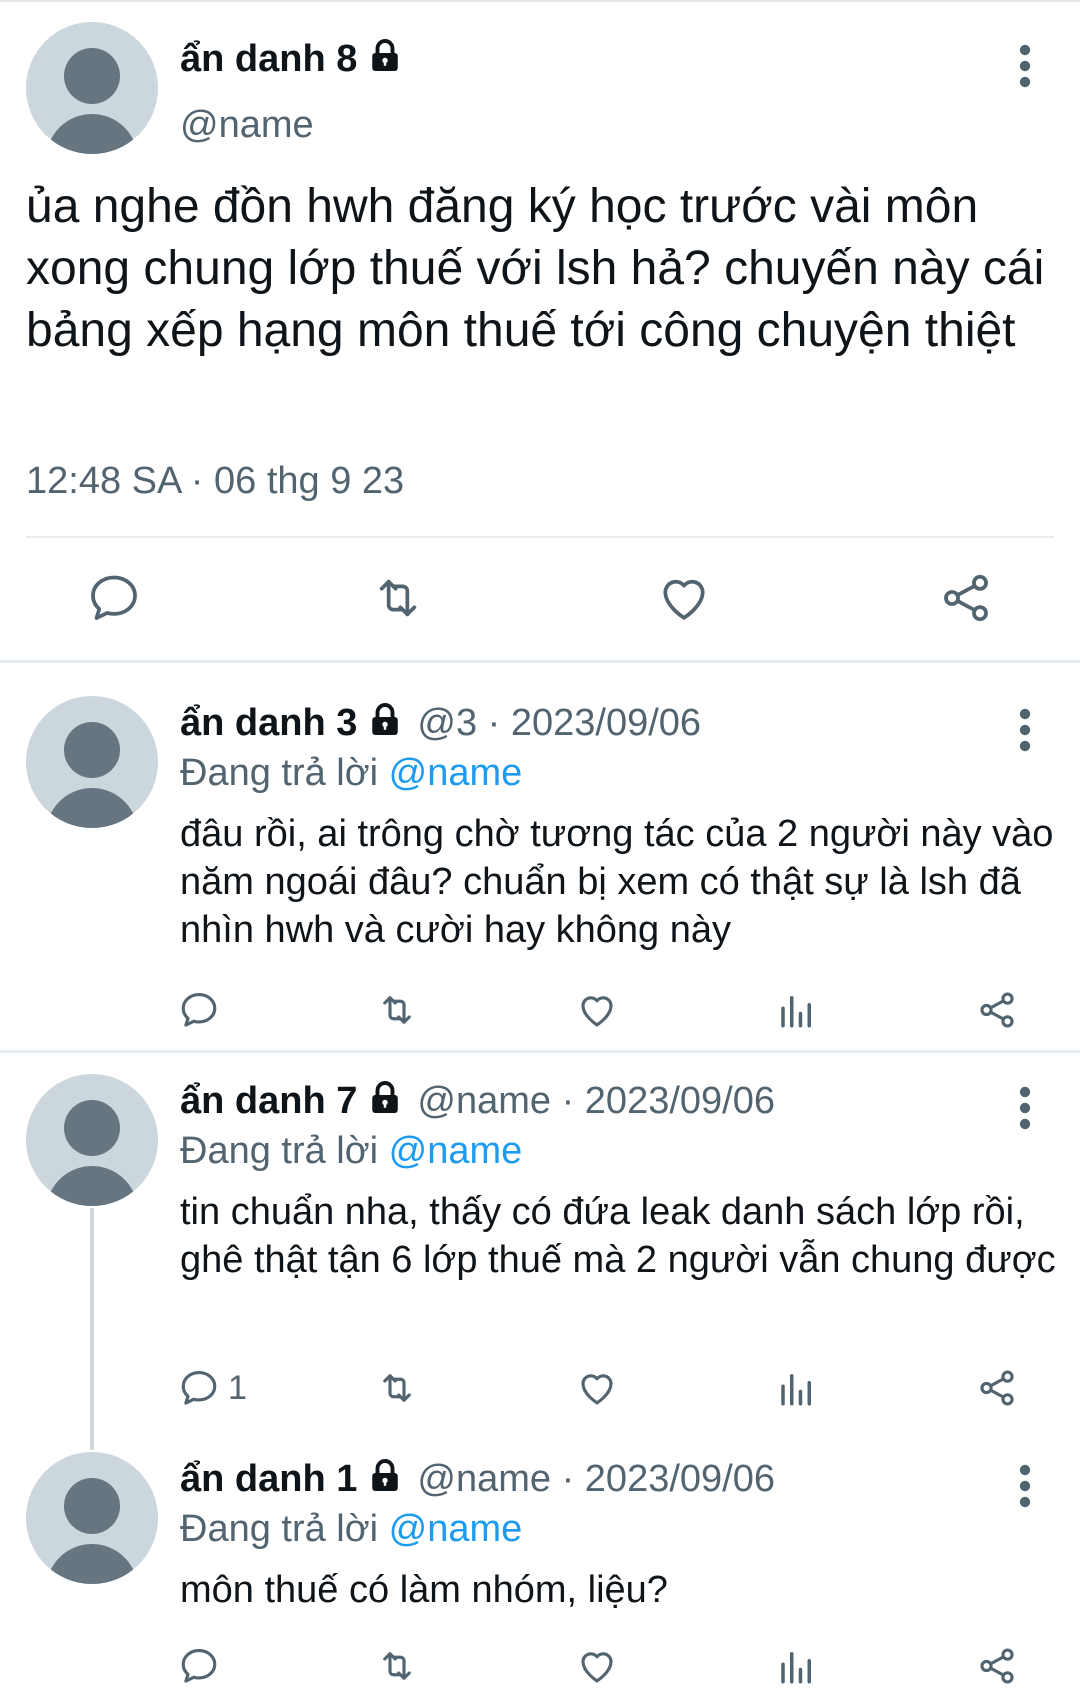 The image size is (1080, 1703). Describe the element at coordinates (268, 723) in the screenshot. I see `author-name: ẩn danh 3` at that location.